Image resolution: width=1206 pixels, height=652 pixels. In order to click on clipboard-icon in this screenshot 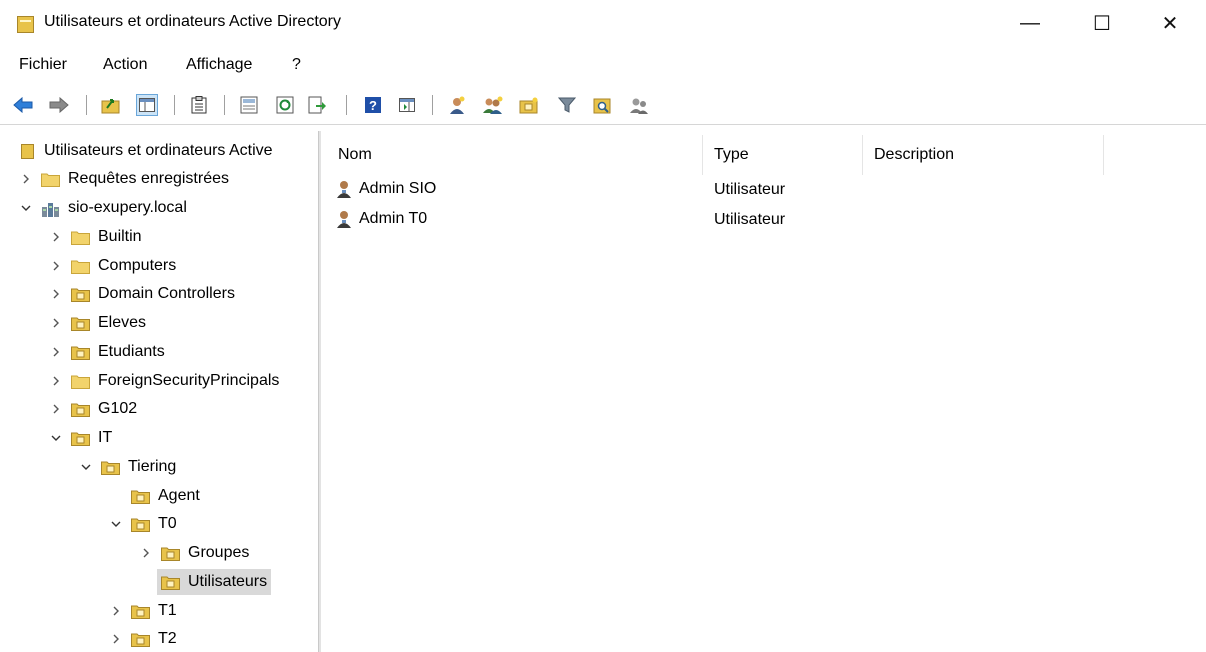, I will do `click(199, 105)`.